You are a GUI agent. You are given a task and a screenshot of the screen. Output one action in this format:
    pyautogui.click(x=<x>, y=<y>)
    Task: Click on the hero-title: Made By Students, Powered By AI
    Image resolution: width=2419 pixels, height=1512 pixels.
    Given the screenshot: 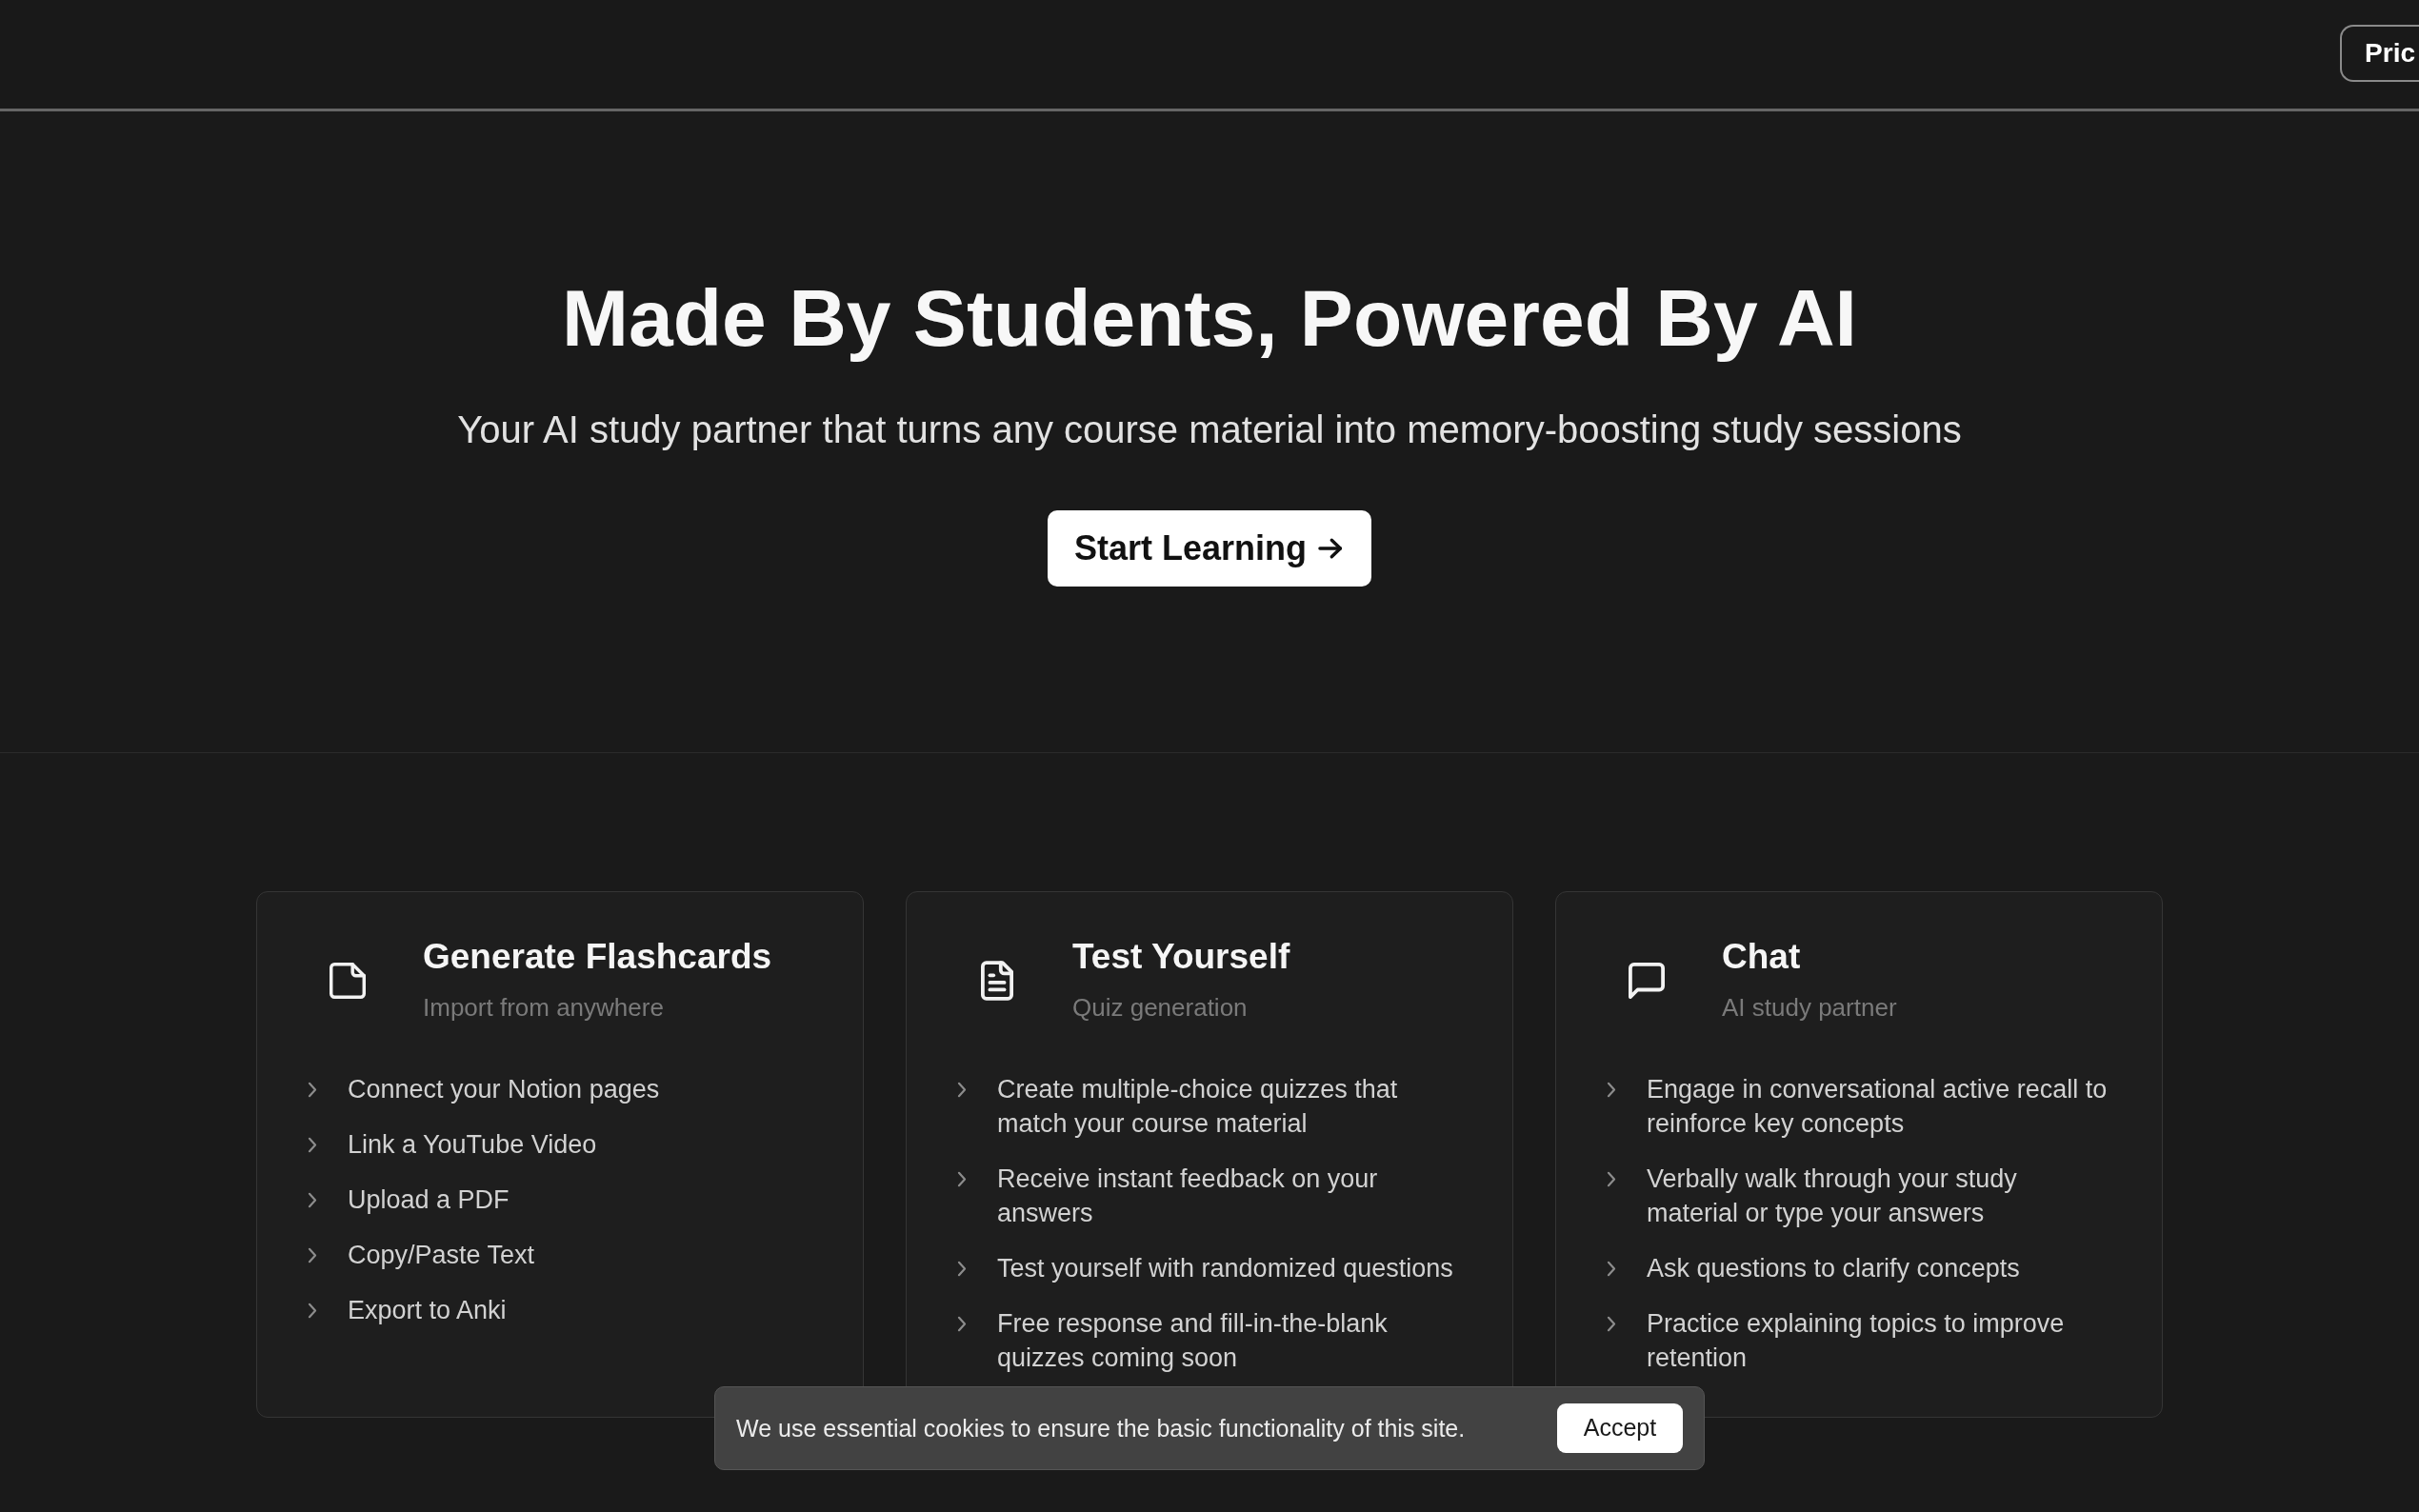 What is the action you would take?
    pyautogui.click(x=1209, y=318)
    